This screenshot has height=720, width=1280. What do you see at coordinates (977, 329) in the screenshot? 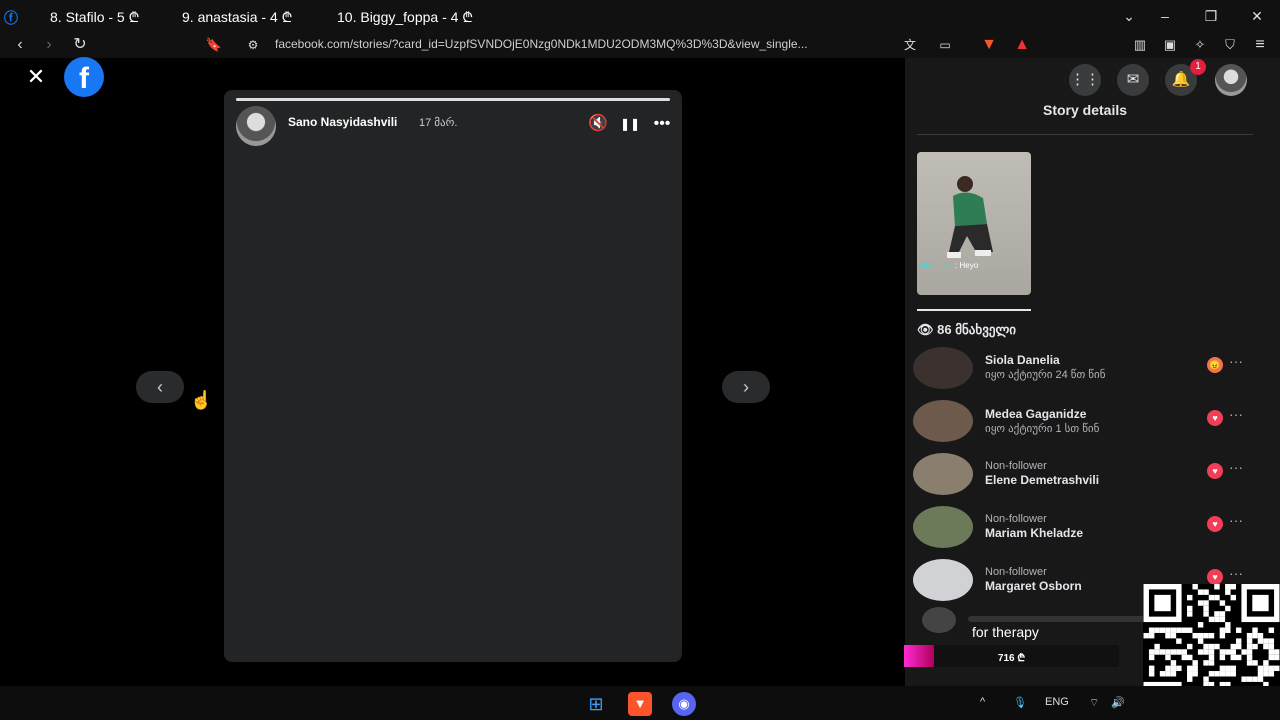
I see `viewer-count-label: 86 მნახველი` at bounding box center [977, 329].